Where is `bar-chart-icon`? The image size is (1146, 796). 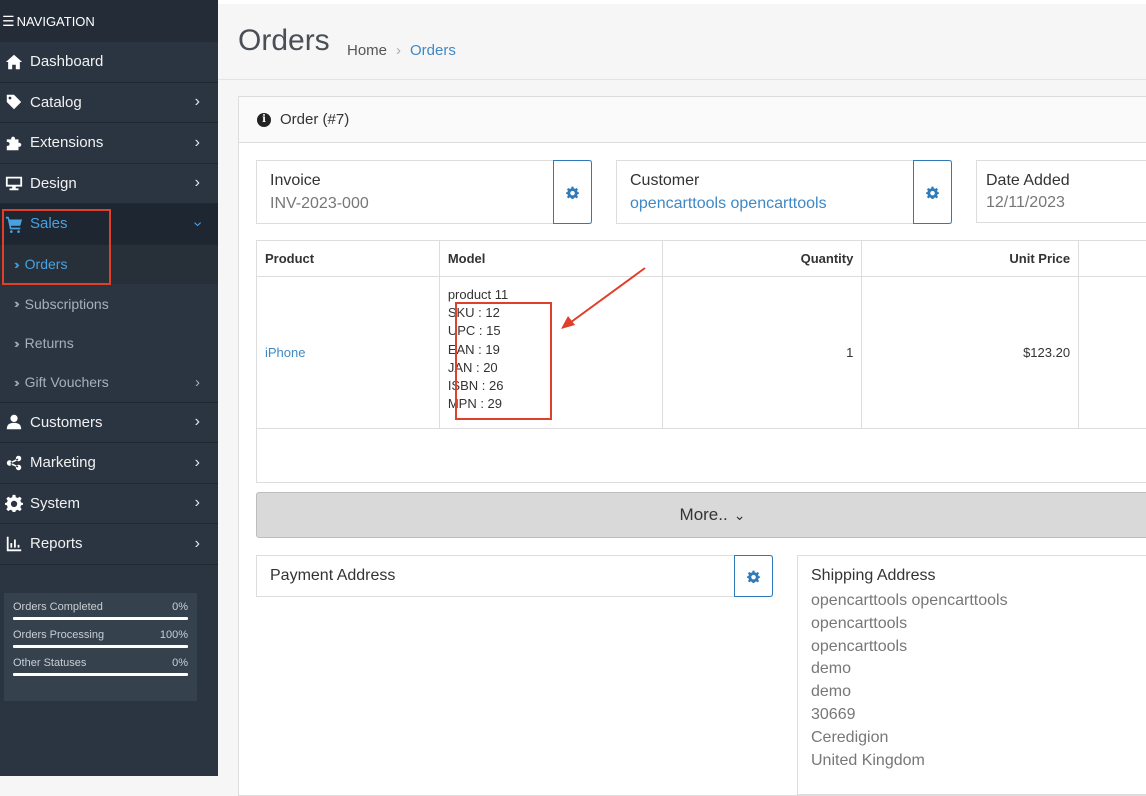
bar-chart-icon is located at coordinates (14, 544).